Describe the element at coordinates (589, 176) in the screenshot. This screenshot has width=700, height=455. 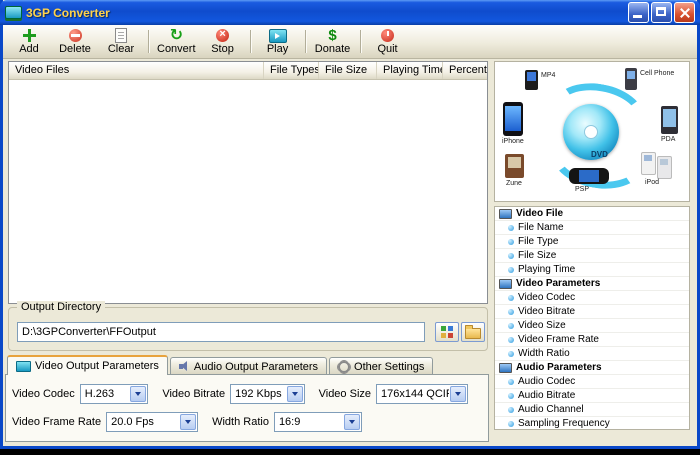
I see `psp-graphic` at that location.